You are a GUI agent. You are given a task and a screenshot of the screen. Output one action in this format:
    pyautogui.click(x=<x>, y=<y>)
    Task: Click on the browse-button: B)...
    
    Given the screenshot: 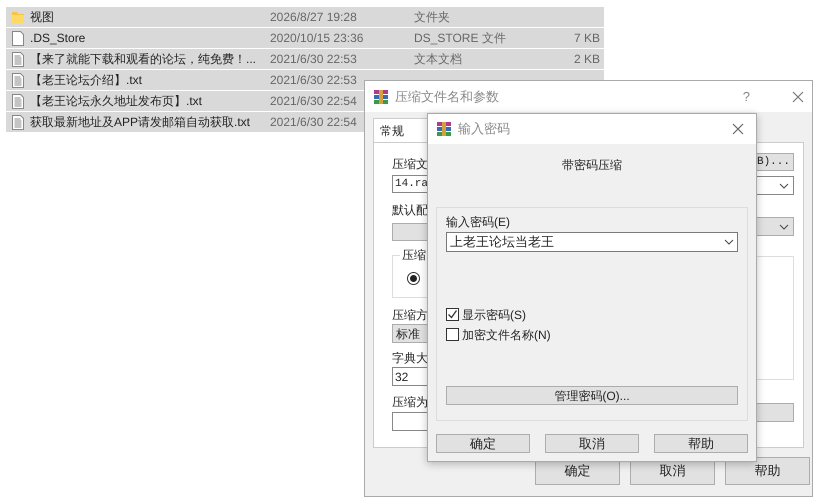 What is the action you would take?
    pyautogui.click(x=774, y=162)
    